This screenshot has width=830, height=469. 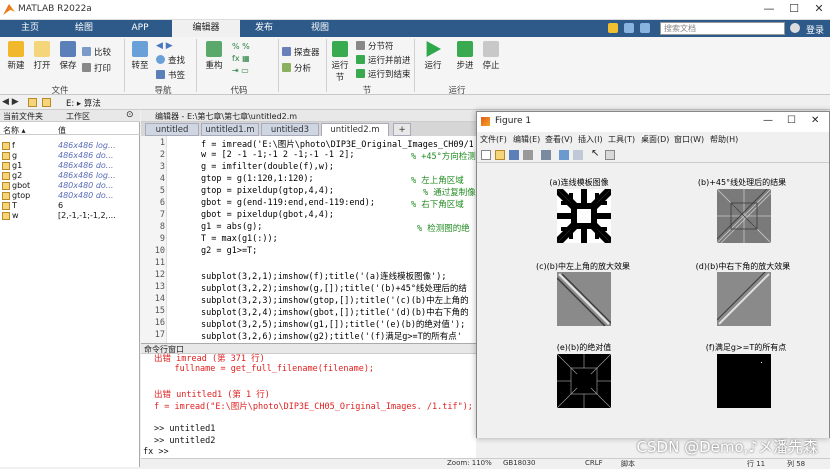 I want to click on run-advance-button: 运行并前进, so click(x=383, y=61).